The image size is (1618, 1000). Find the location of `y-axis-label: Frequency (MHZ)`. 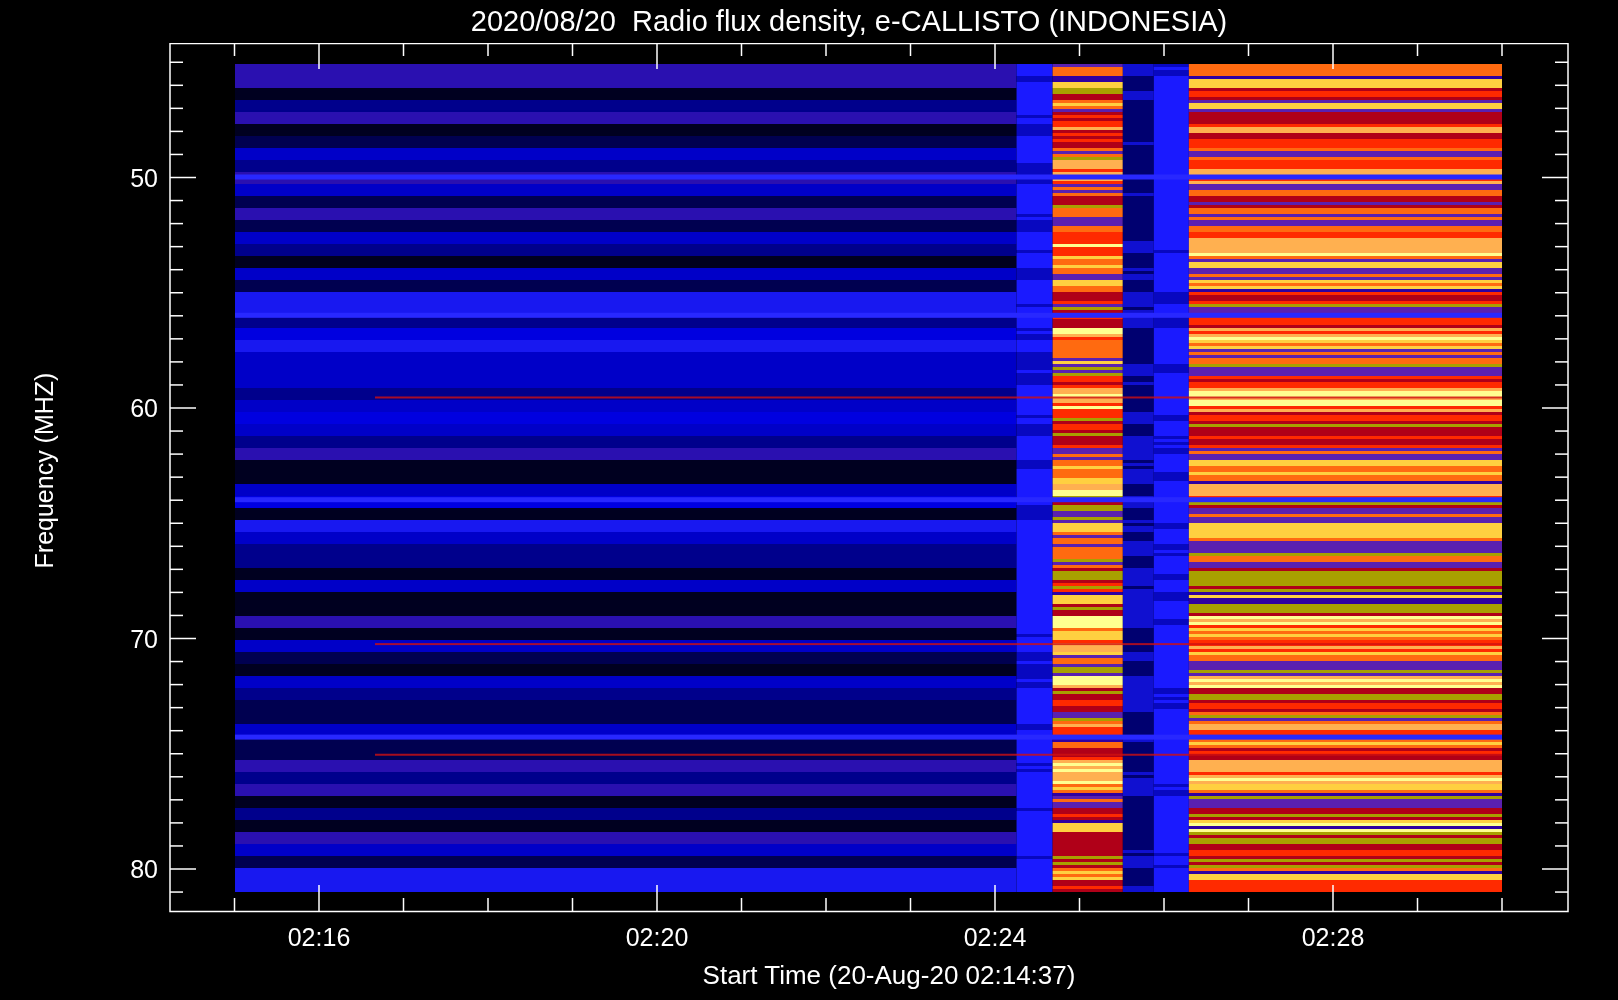

y-axis-label: Frequency (MHZ) is located at coordinates (45, 470).